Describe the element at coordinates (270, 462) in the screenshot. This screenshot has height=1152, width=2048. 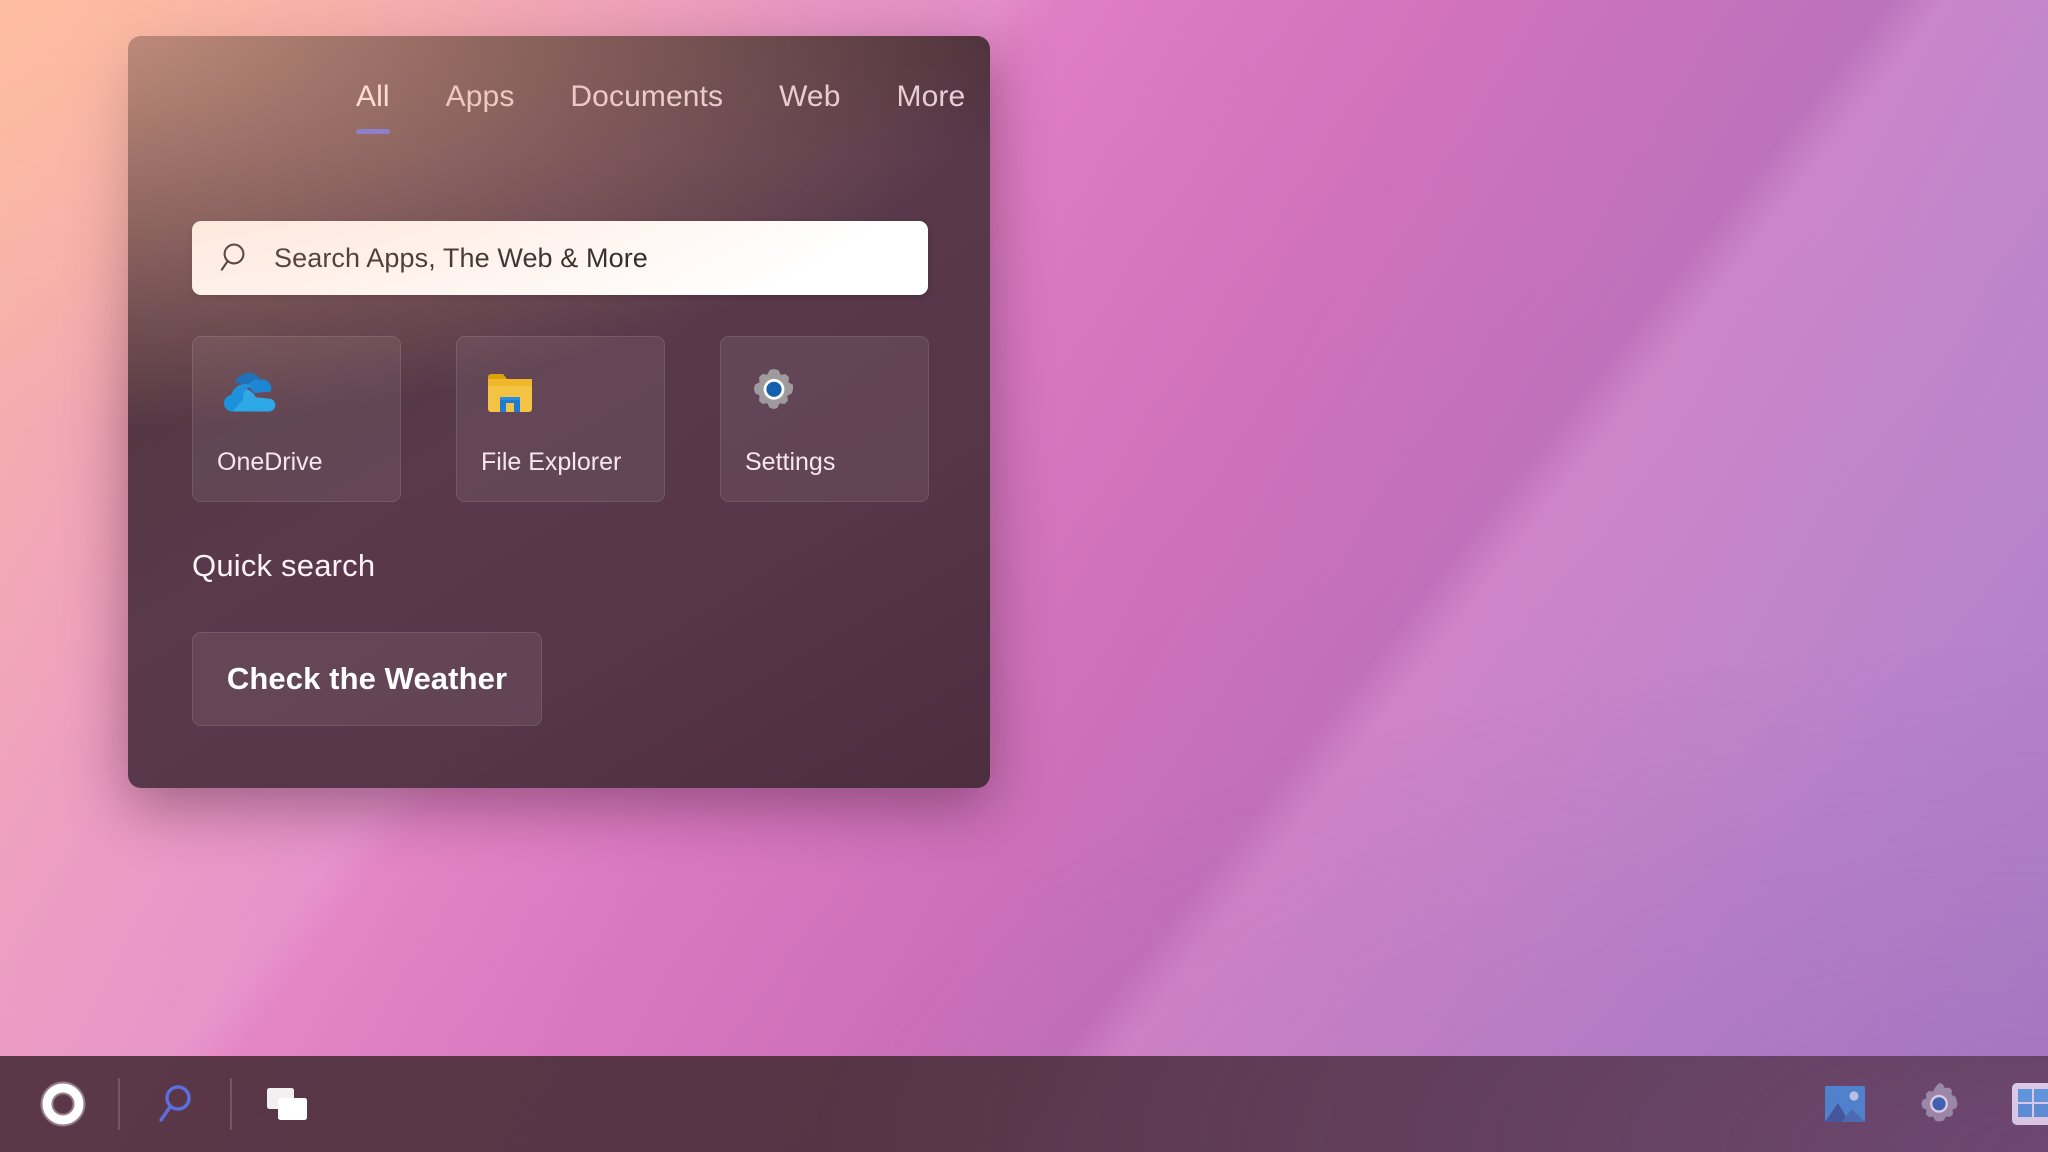
I see `tile-onedrive-label: OneDrive` at that location.